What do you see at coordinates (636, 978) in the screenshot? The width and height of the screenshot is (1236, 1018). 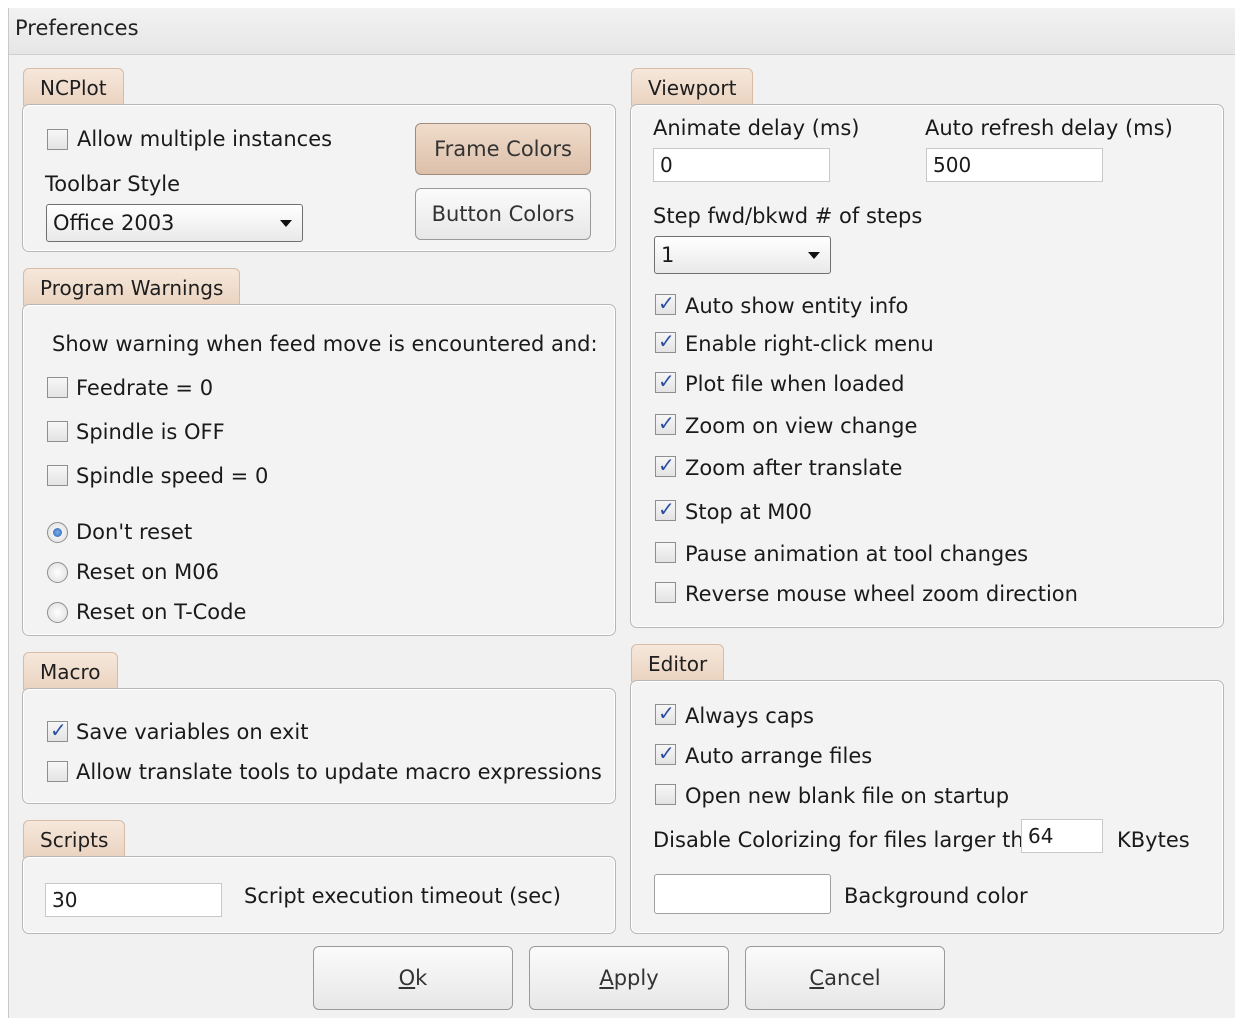 I see `apply-label-rest: pply` at bounding box center [636, 978].